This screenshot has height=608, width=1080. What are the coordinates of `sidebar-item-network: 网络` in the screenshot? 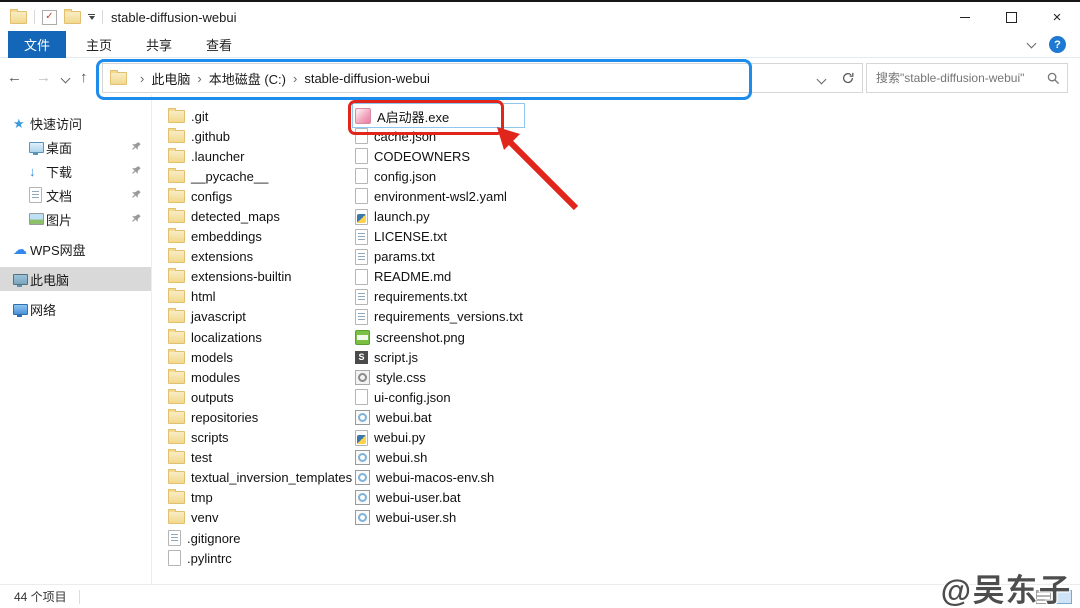 It's located at (75, 309).